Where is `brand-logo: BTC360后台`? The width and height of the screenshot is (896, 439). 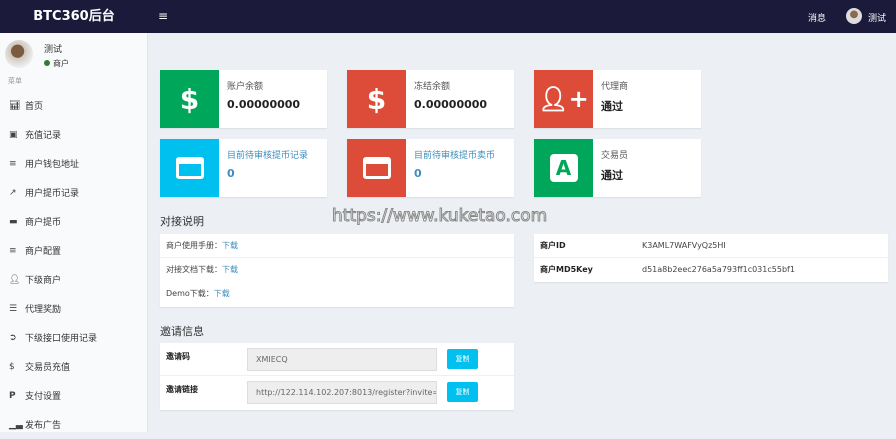
brand-logo: BTC360后台 is located at coordinates (74, 16).